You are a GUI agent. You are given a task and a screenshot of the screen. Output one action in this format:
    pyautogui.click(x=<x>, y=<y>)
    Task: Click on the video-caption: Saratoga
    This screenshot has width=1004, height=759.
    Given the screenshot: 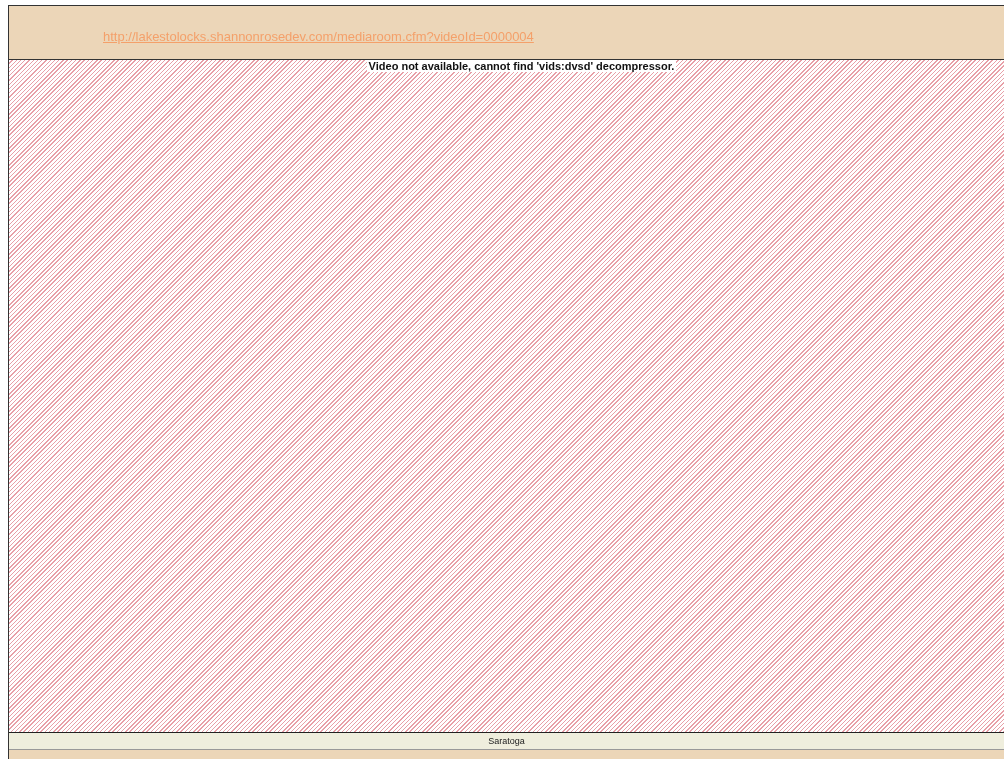 What is the action you would take?
    pyautogui.click(x=506, y=741)
    